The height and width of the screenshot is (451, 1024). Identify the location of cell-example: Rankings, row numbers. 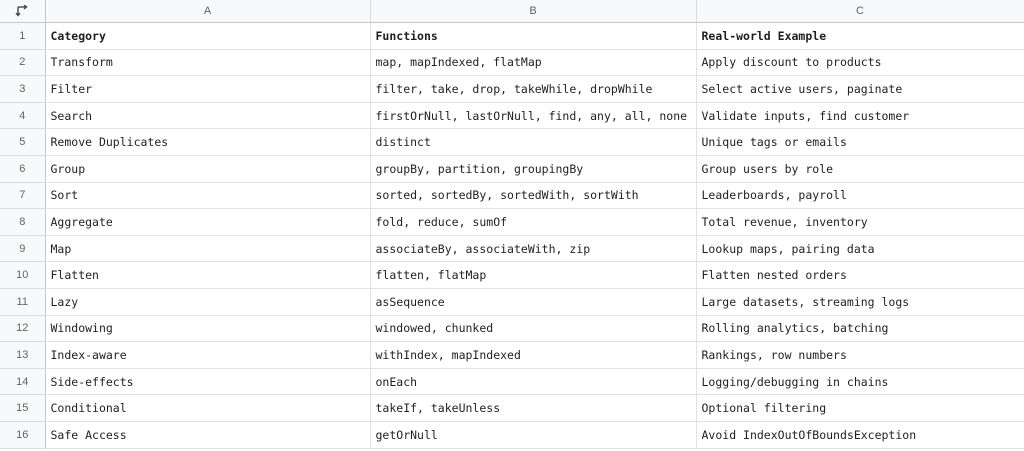
(860, 355).